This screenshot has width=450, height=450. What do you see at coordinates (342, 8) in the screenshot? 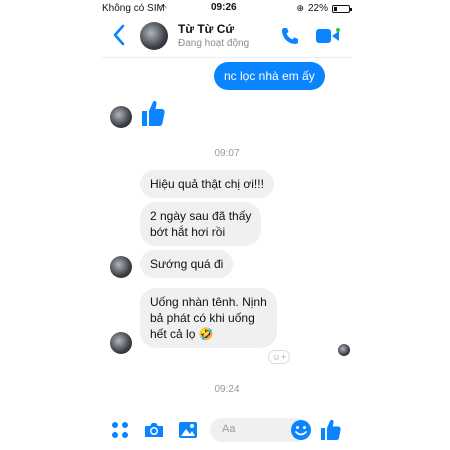
I see `battery-icon` at bounding box center [342, 8].